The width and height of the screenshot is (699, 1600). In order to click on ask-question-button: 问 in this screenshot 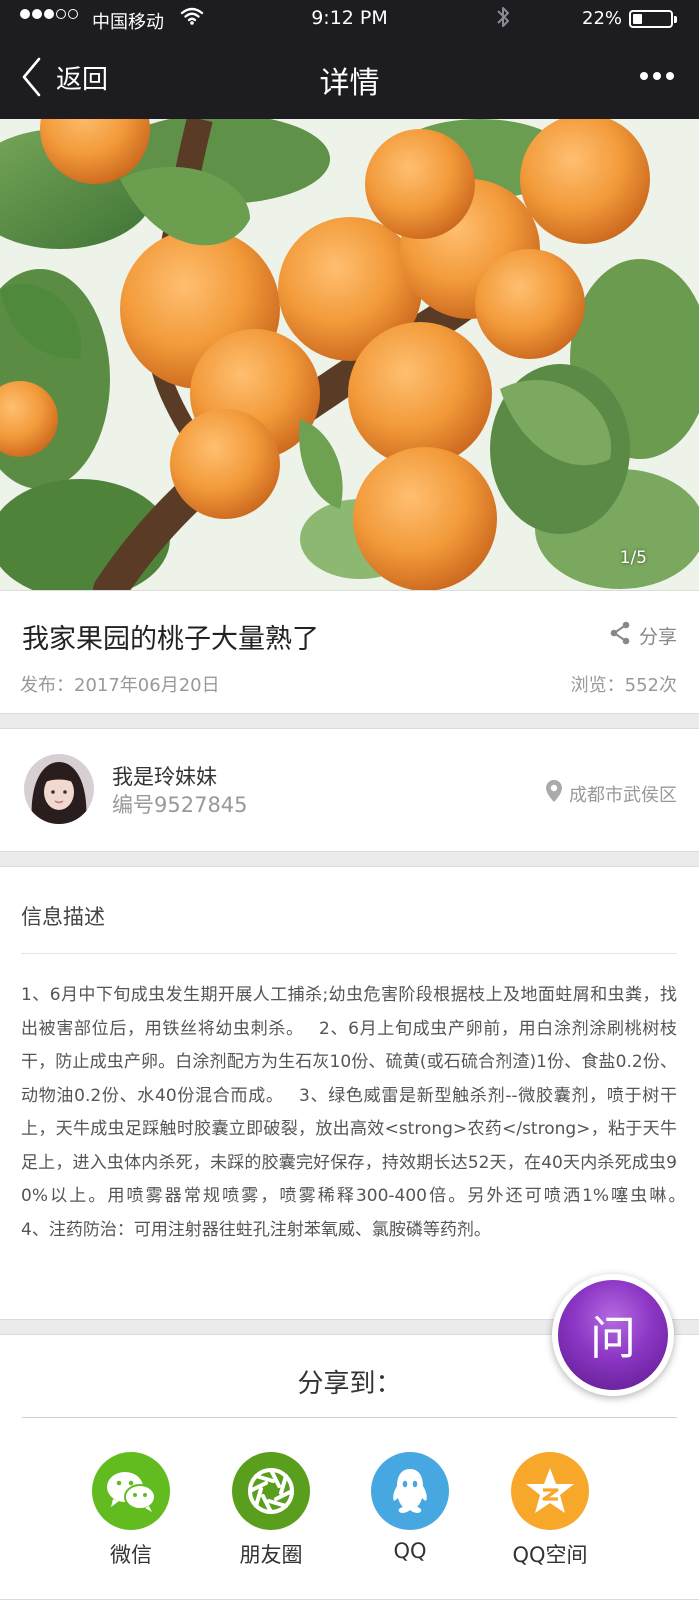, I will do `click(613, 1335)`.